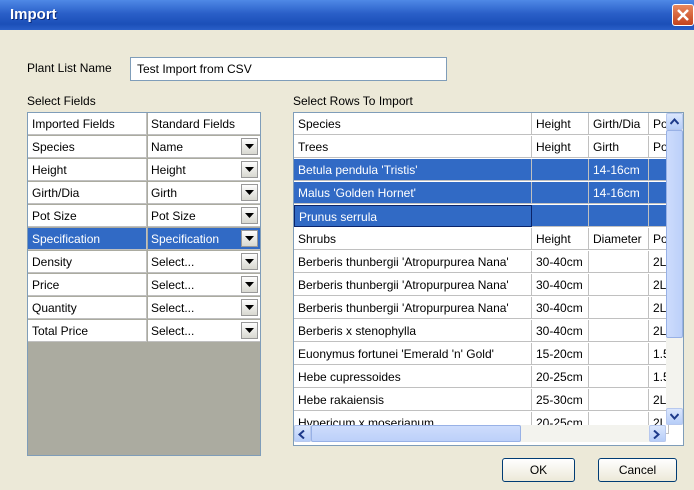 This screenshot has height=490, width=694. I want to click on standard-field-value: Specification, so click(185, 239).